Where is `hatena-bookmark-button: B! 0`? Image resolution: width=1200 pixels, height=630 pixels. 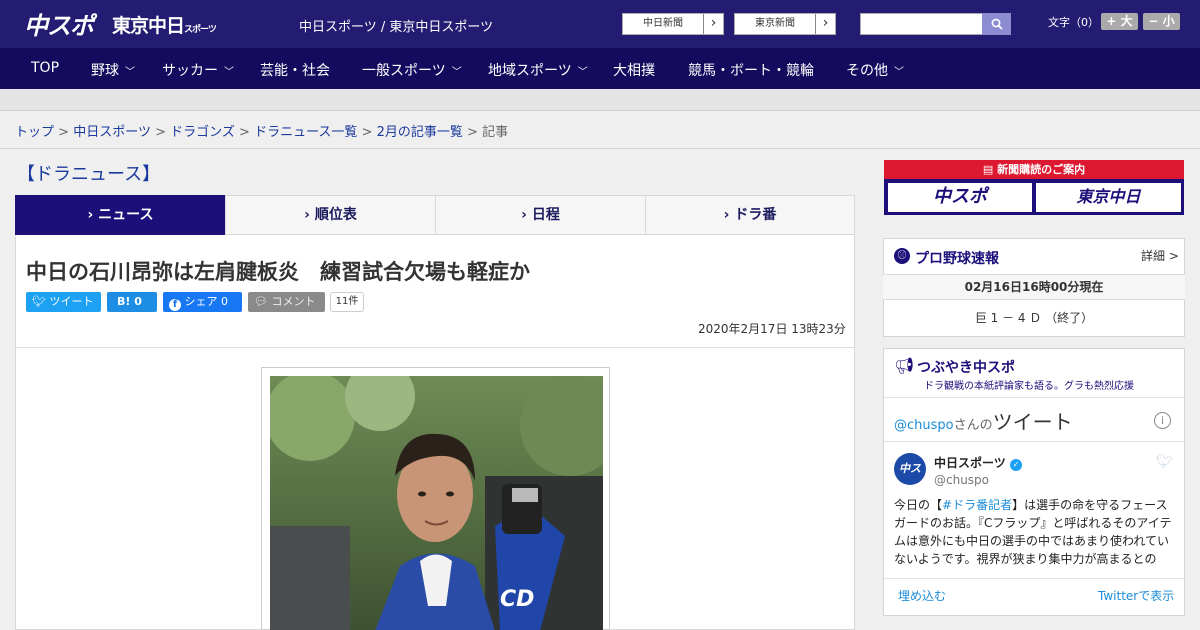
hatena-bookmark-button: B! 0 is located at coordinates (132, 302).